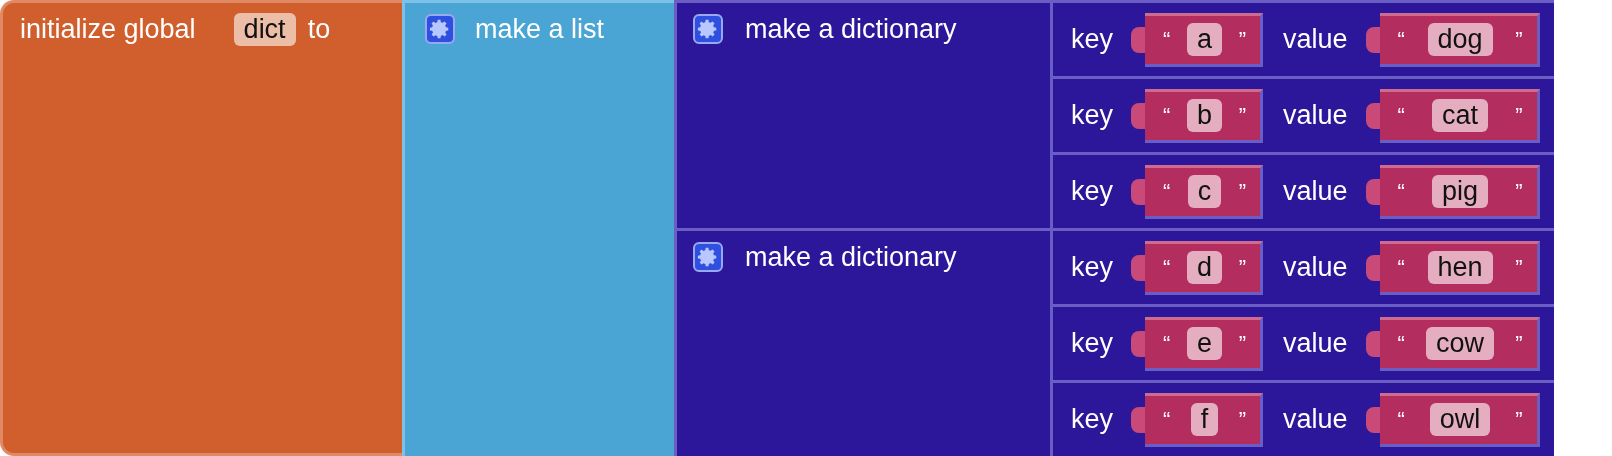 This screenshot has width=1612, height=456. What do you see at coordinates (1205, 267) in the screenshot?
I see `text-field: d` at bounding box center [1205, 267].